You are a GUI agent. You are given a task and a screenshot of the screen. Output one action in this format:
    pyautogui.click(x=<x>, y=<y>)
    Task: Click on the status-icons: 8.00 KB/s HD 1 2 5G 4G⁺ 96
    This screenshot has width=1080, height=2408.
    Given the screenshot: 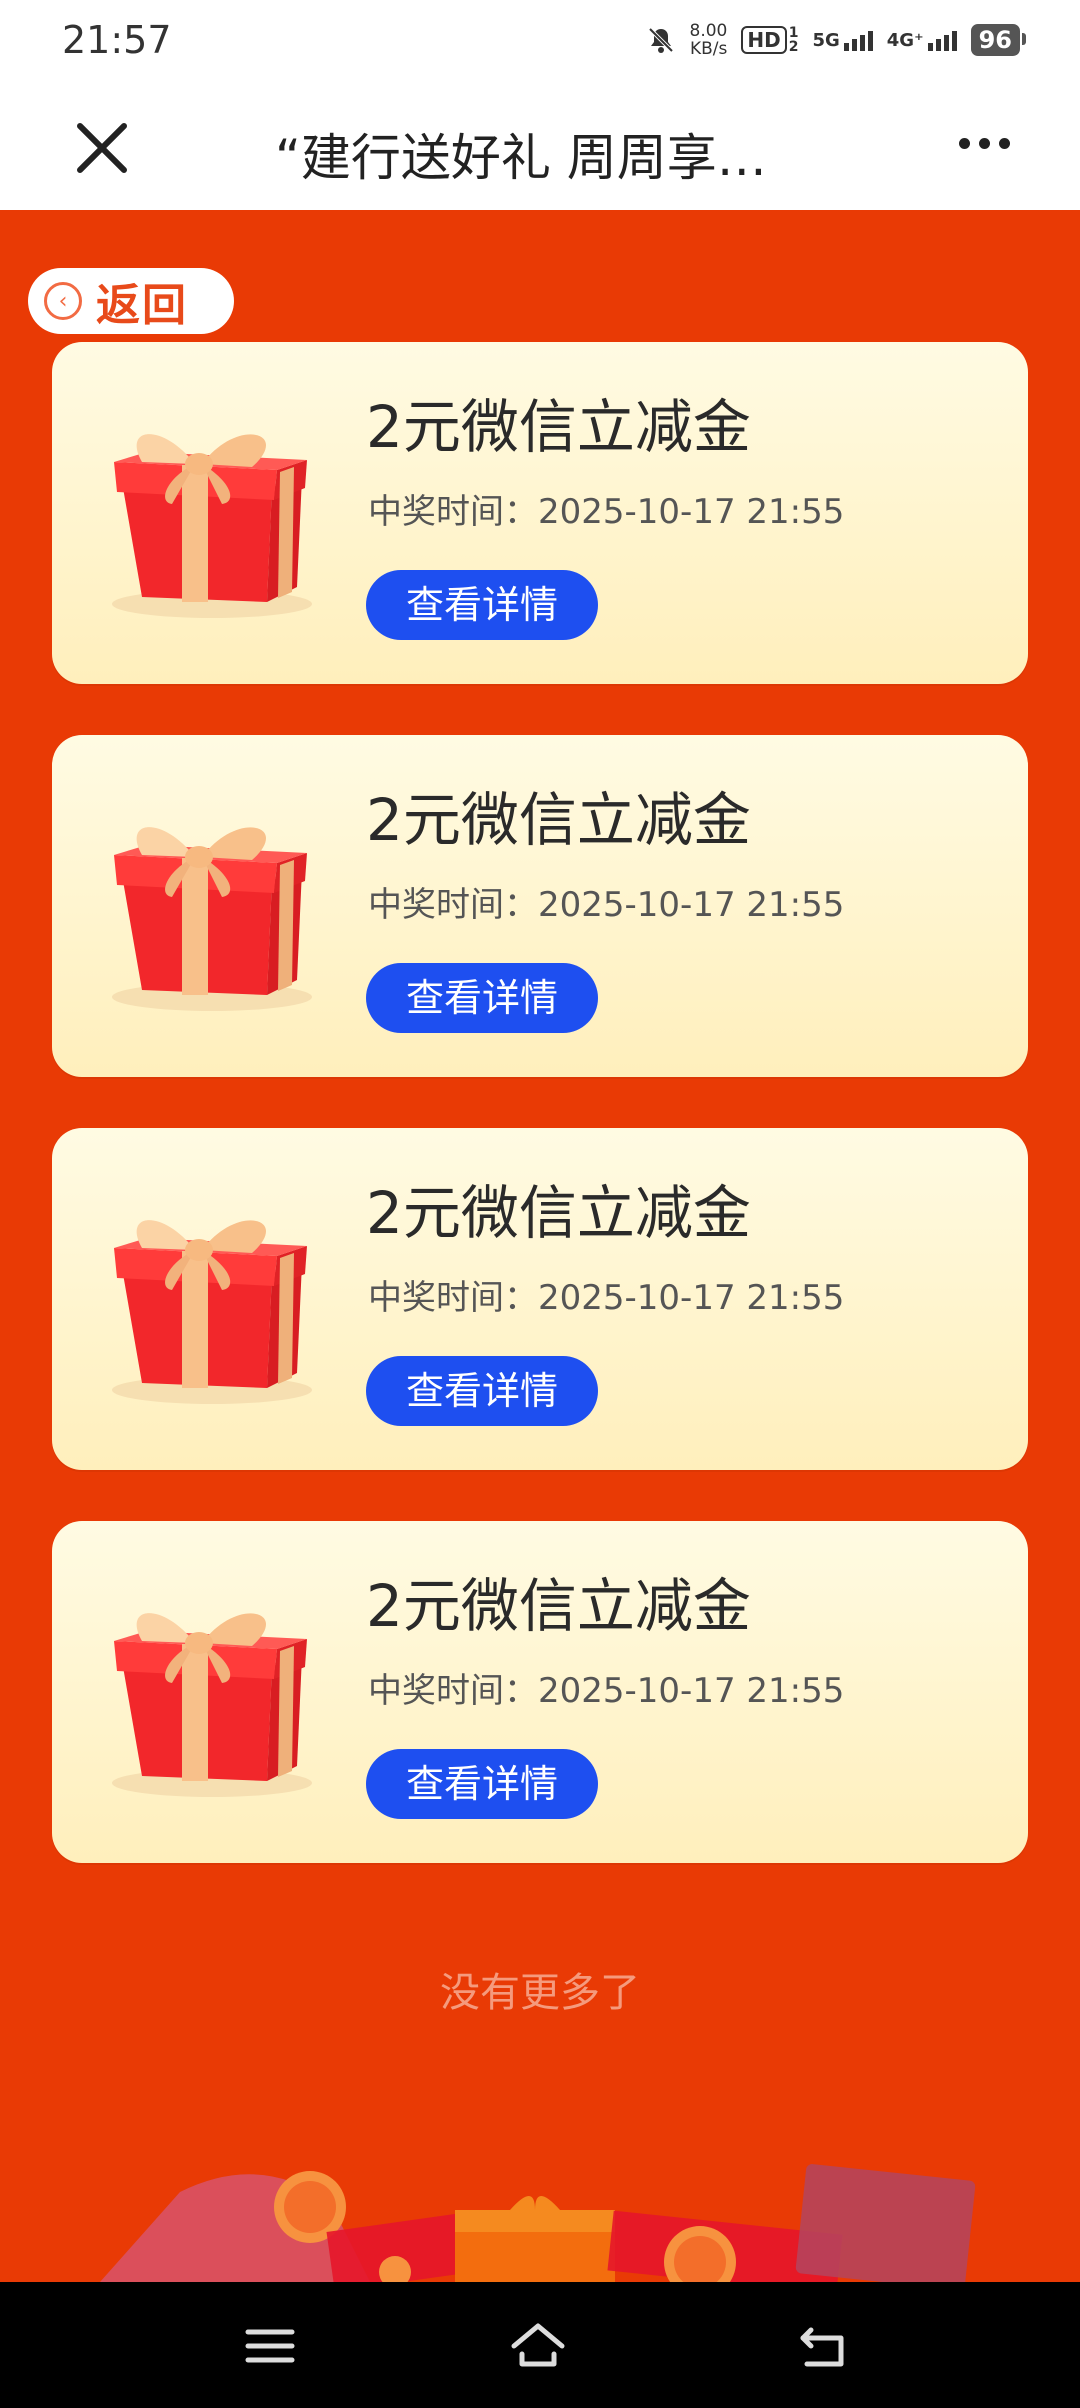 What is the action you would take?
    pyautogui.click(x=836, y=40)
    